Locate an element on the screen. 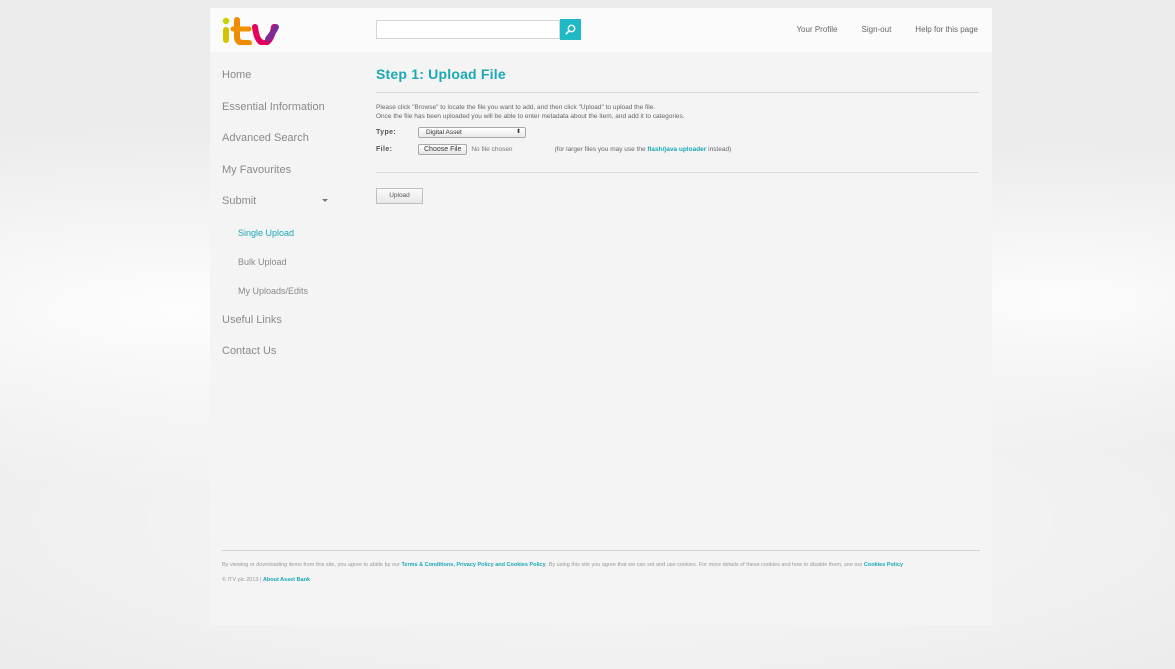  nav-home: Home is located at coordinates (289, 84).